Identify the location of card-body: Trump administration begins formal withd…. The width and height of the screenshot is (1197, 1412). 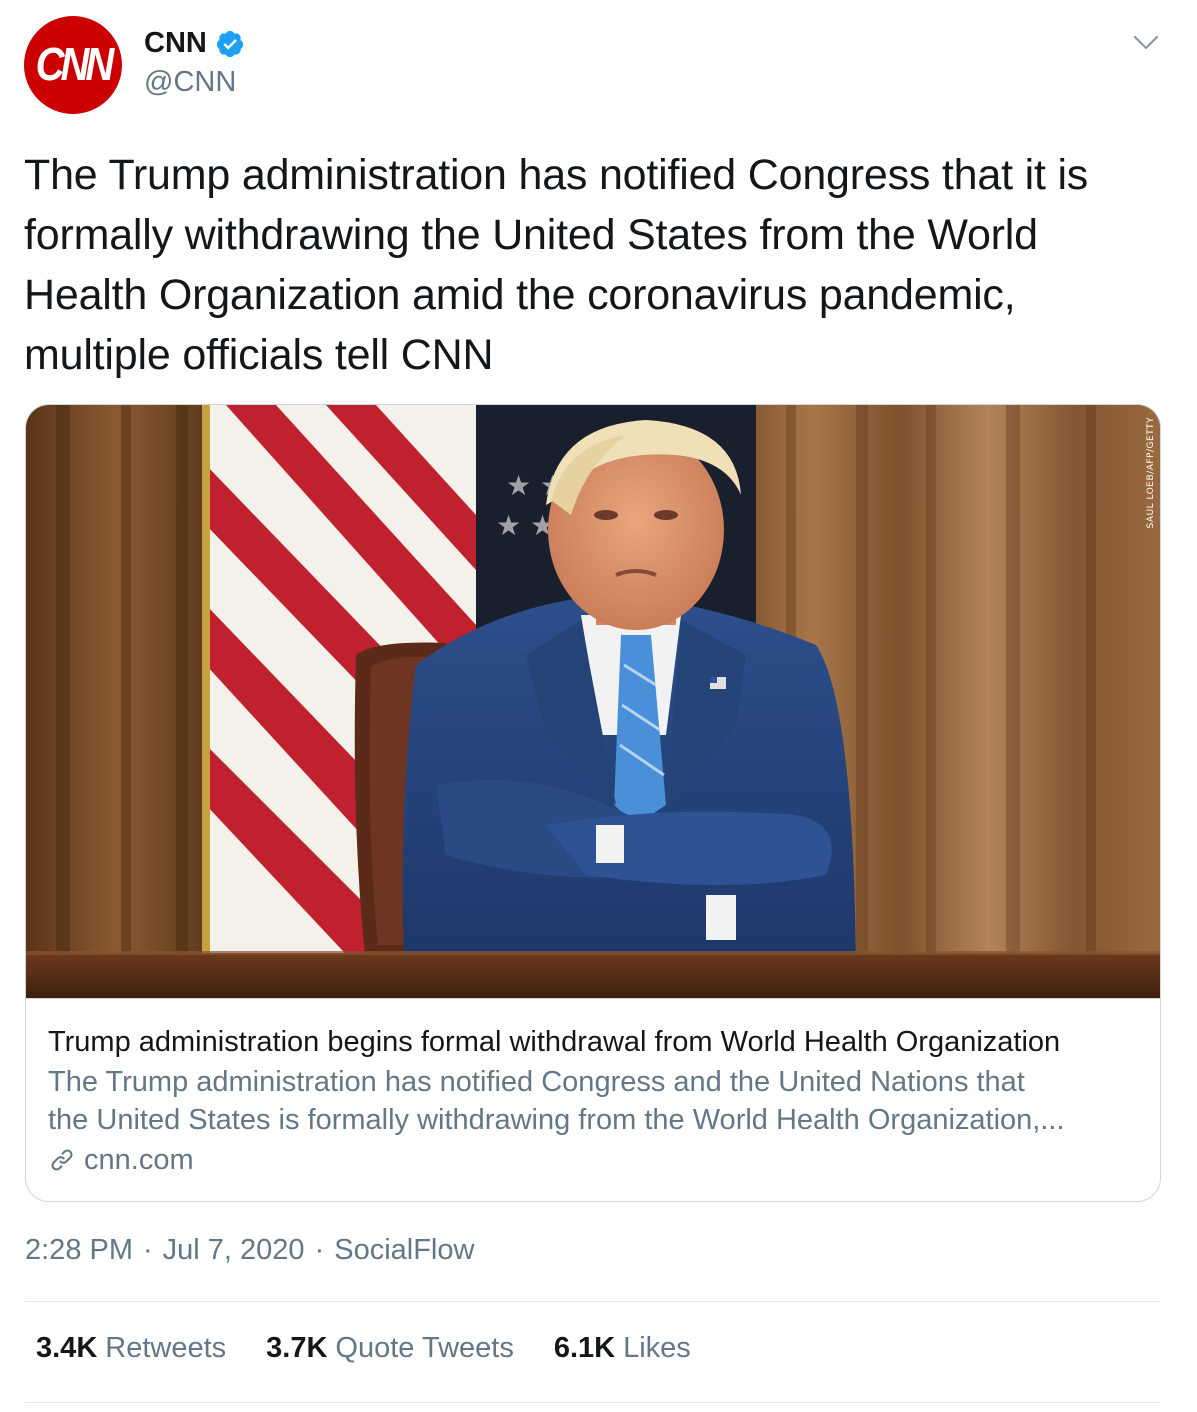
(598, 1101).